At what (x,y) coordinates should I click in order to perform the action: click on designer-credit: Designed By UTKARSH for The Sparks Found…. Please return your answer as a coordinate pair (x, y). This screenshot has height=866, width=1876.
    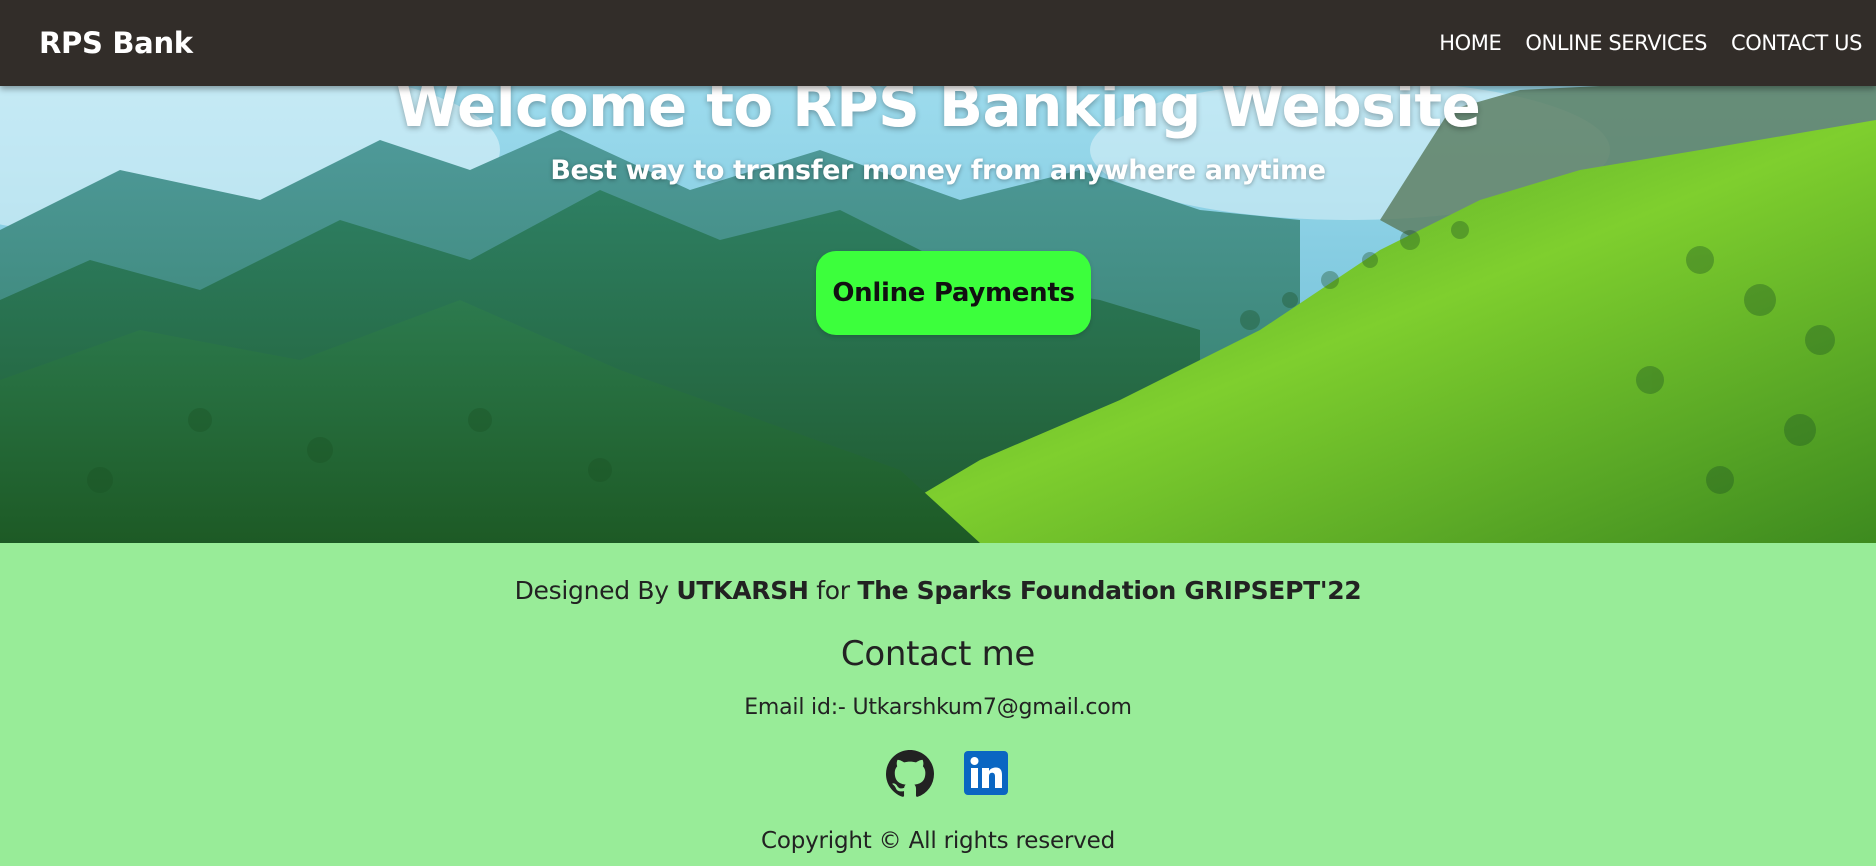
    Looking at the image, I should click on (938, 590).